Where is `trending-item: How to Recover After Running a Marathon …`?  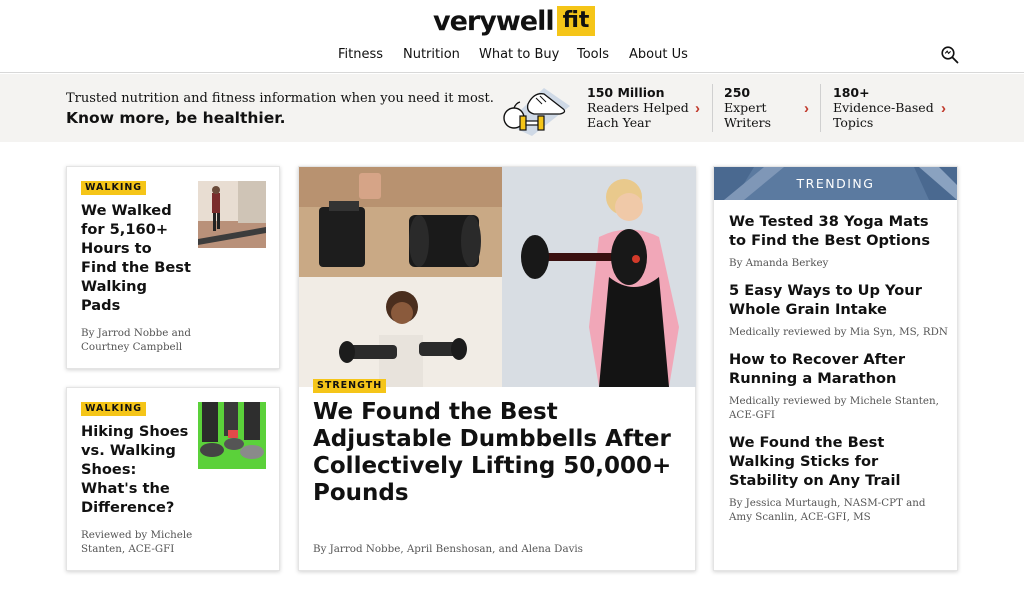 trending-item: How to Recover After Running a Marathon … is located at coordinates (839, 386).